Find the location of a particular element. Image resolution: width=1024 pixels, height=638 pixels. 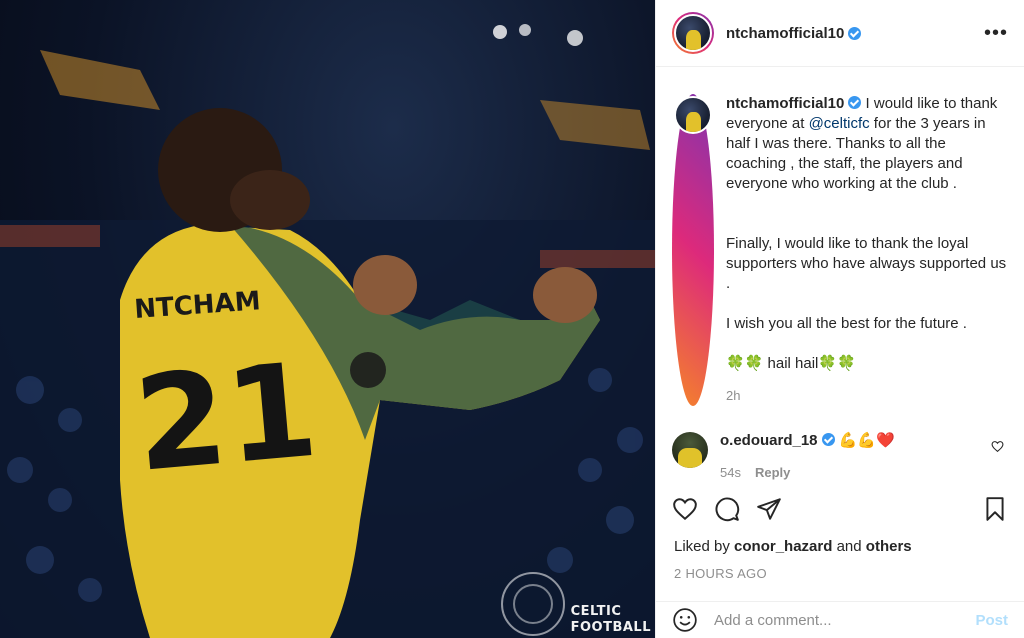

jersey-number: 21 is located at coordinates (225, 417).